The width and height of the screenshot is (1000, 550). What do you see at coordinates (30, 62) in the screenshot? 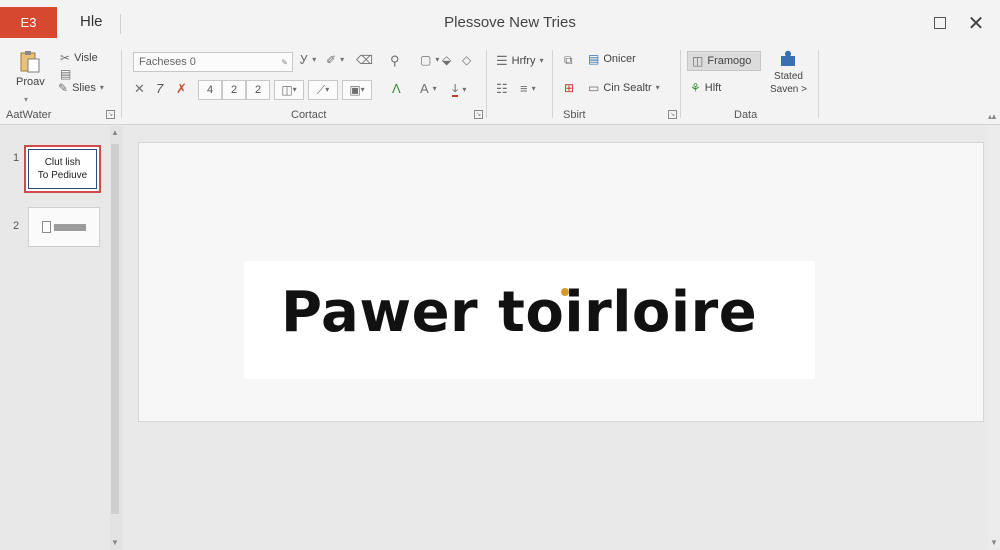
I see `clipboard-paste-icon` at bounding box center [30, 62].